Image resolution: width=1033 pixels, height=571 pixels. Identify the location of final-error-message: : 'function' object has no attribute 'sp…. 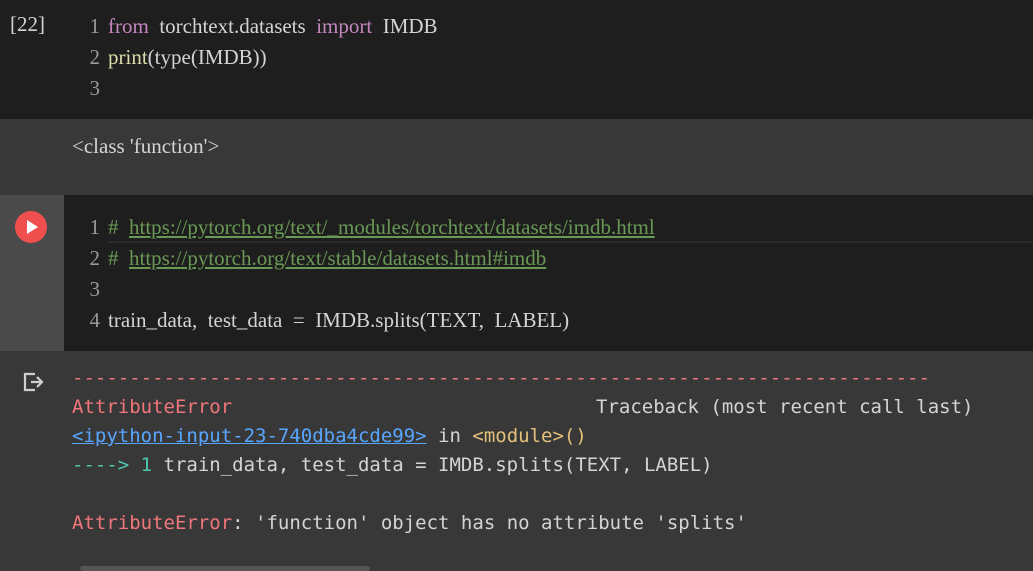
(489, 523).